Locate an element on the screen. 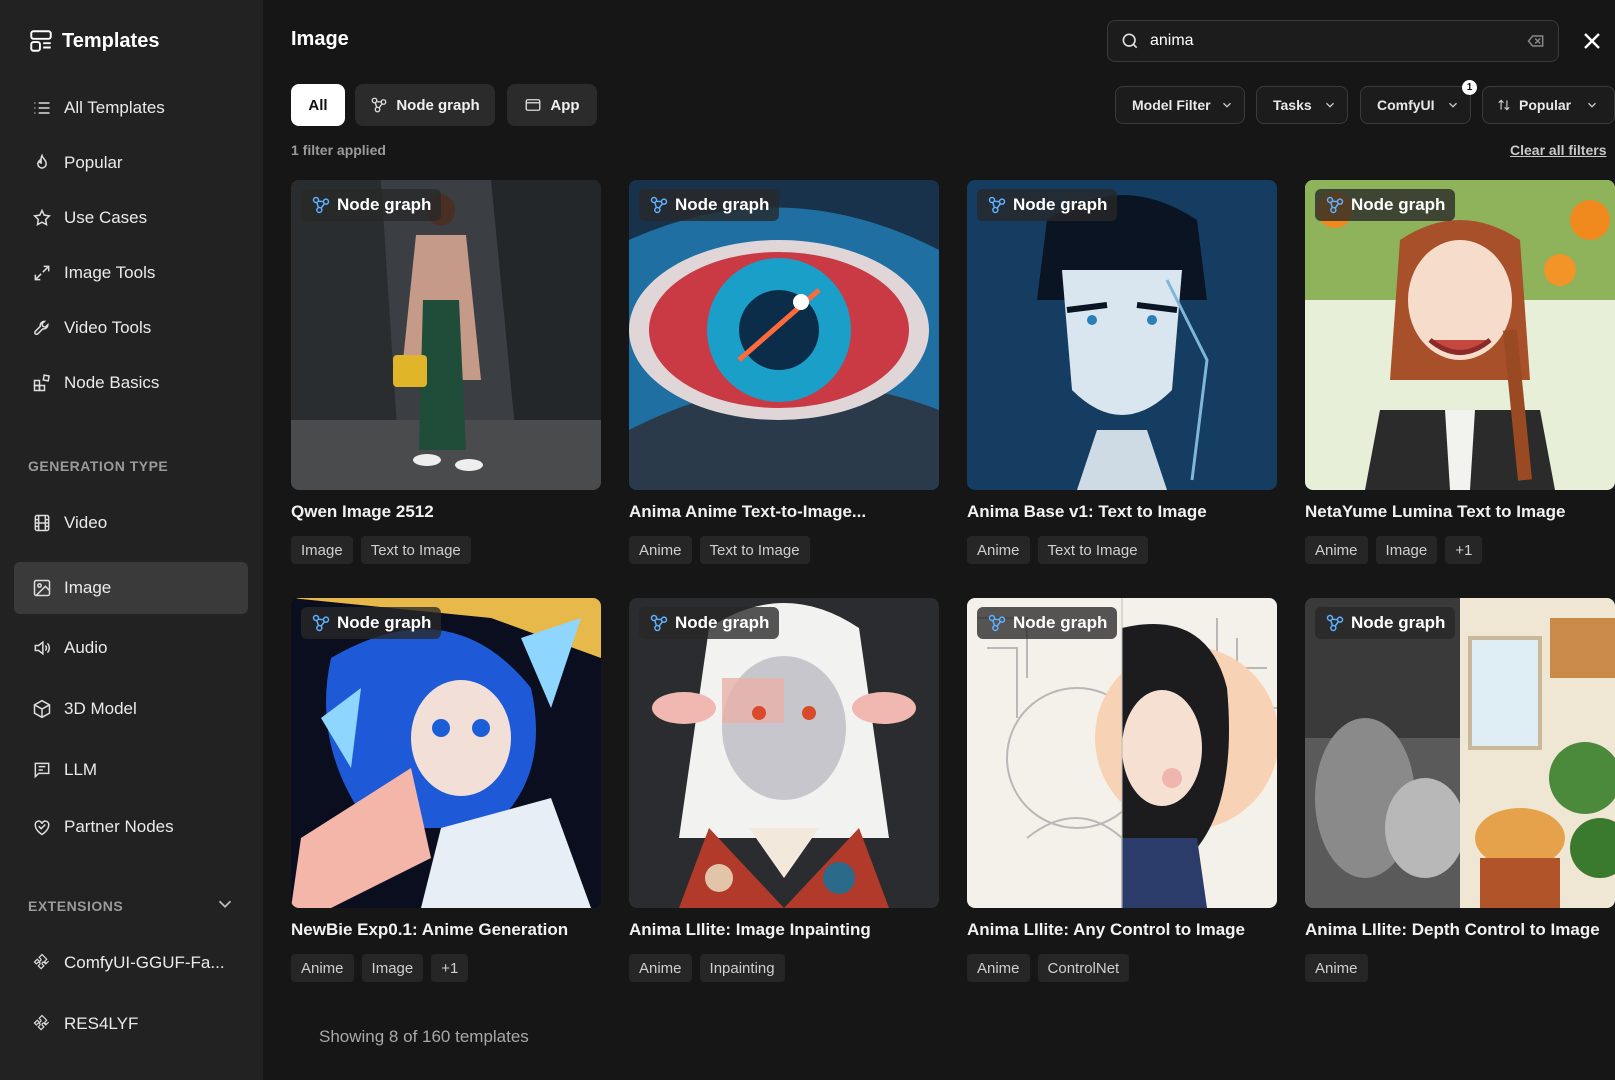 The height and width of the screenshot is (1080, 1615). tab-node-graph: Node graph is located at coordinates (425, 105).